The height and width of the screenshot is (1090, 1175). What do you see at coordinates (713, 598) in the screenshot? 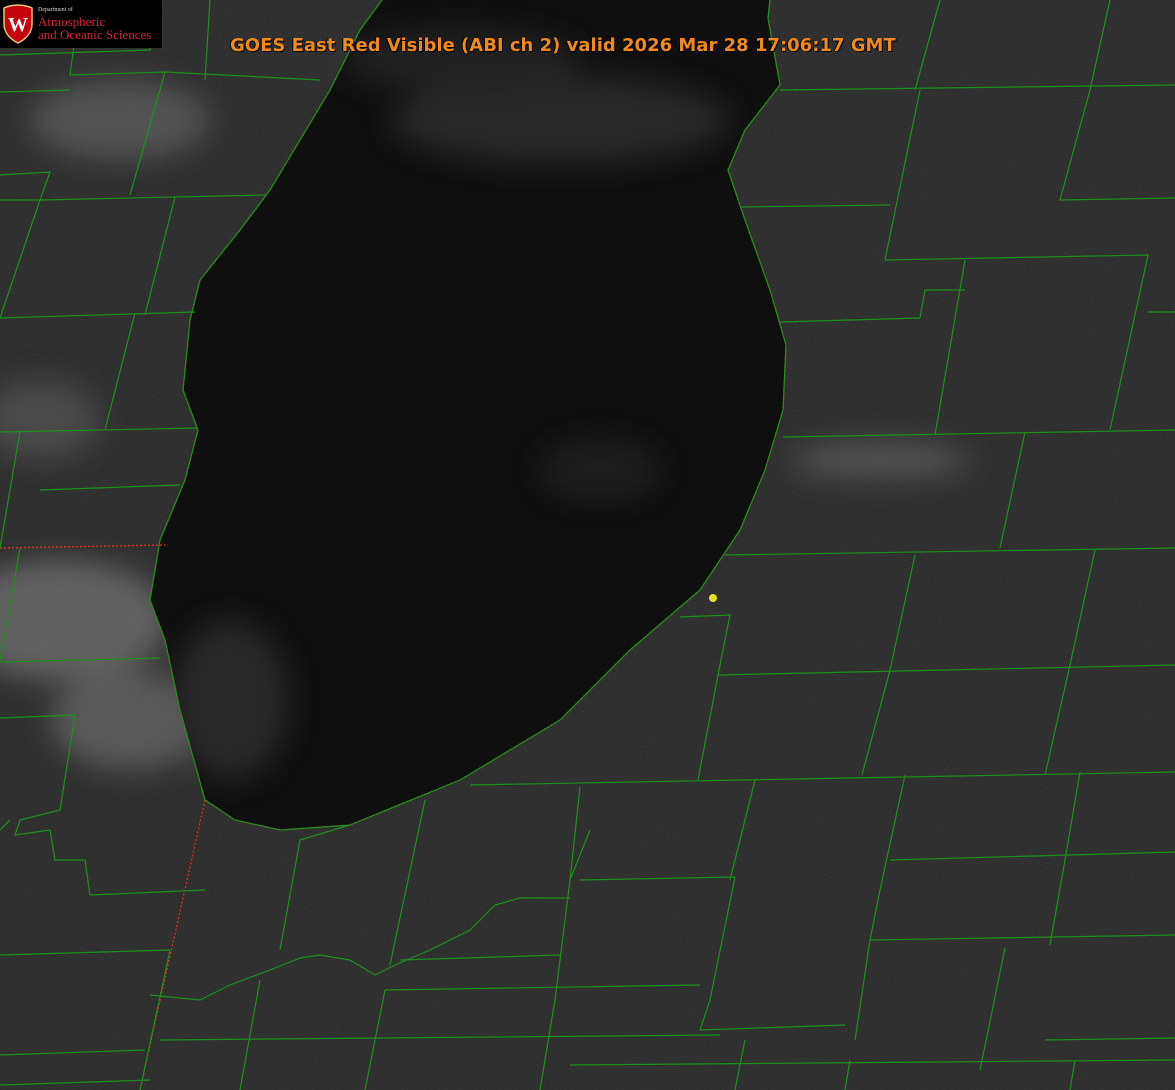
I see `location-marker` at bounding box center [713, 598].